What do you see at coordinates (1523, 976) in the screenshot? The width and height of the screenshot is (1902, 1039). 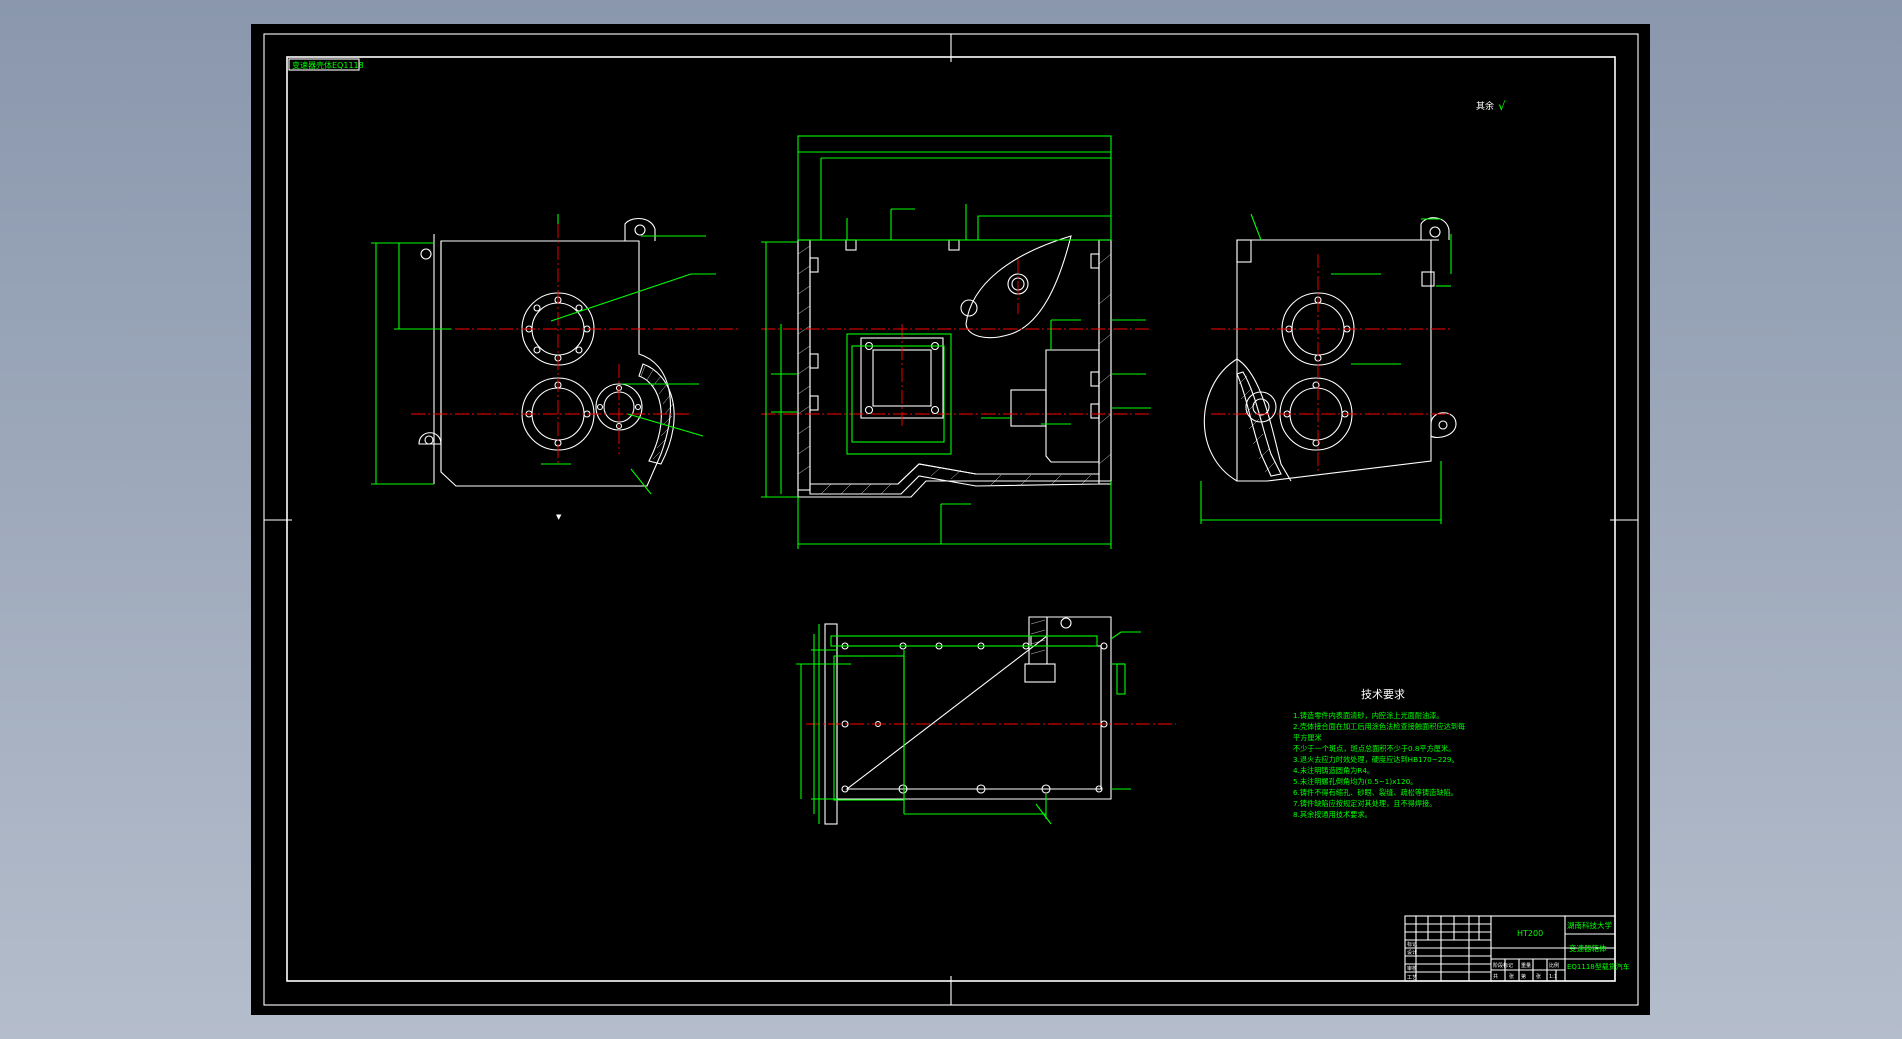 I see `sheet-label-no: 第` at bounding box center [1523, 976].